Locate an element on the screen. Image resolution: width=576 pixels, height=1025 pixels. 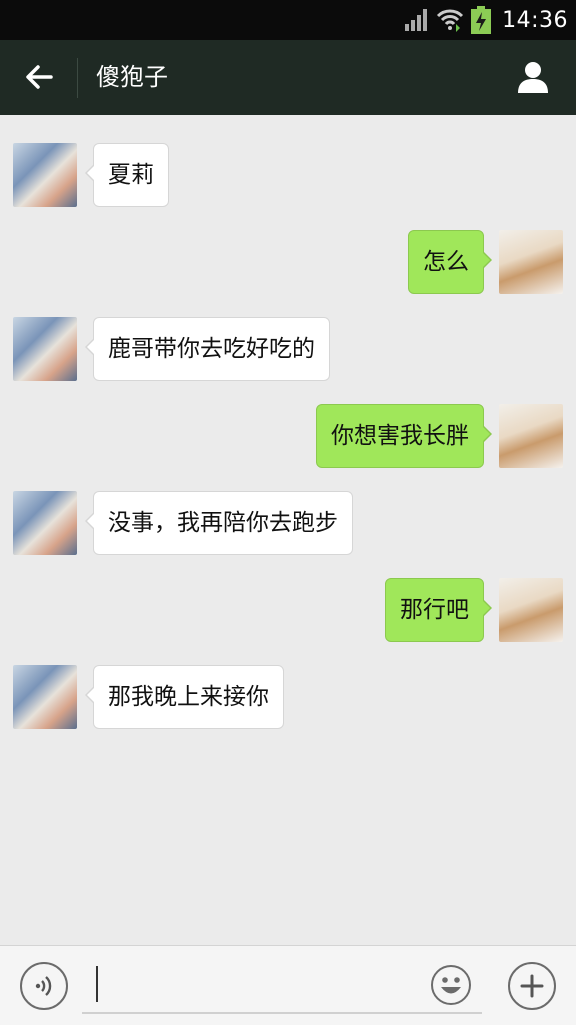
title-divider is located at coordinates (77, 78).